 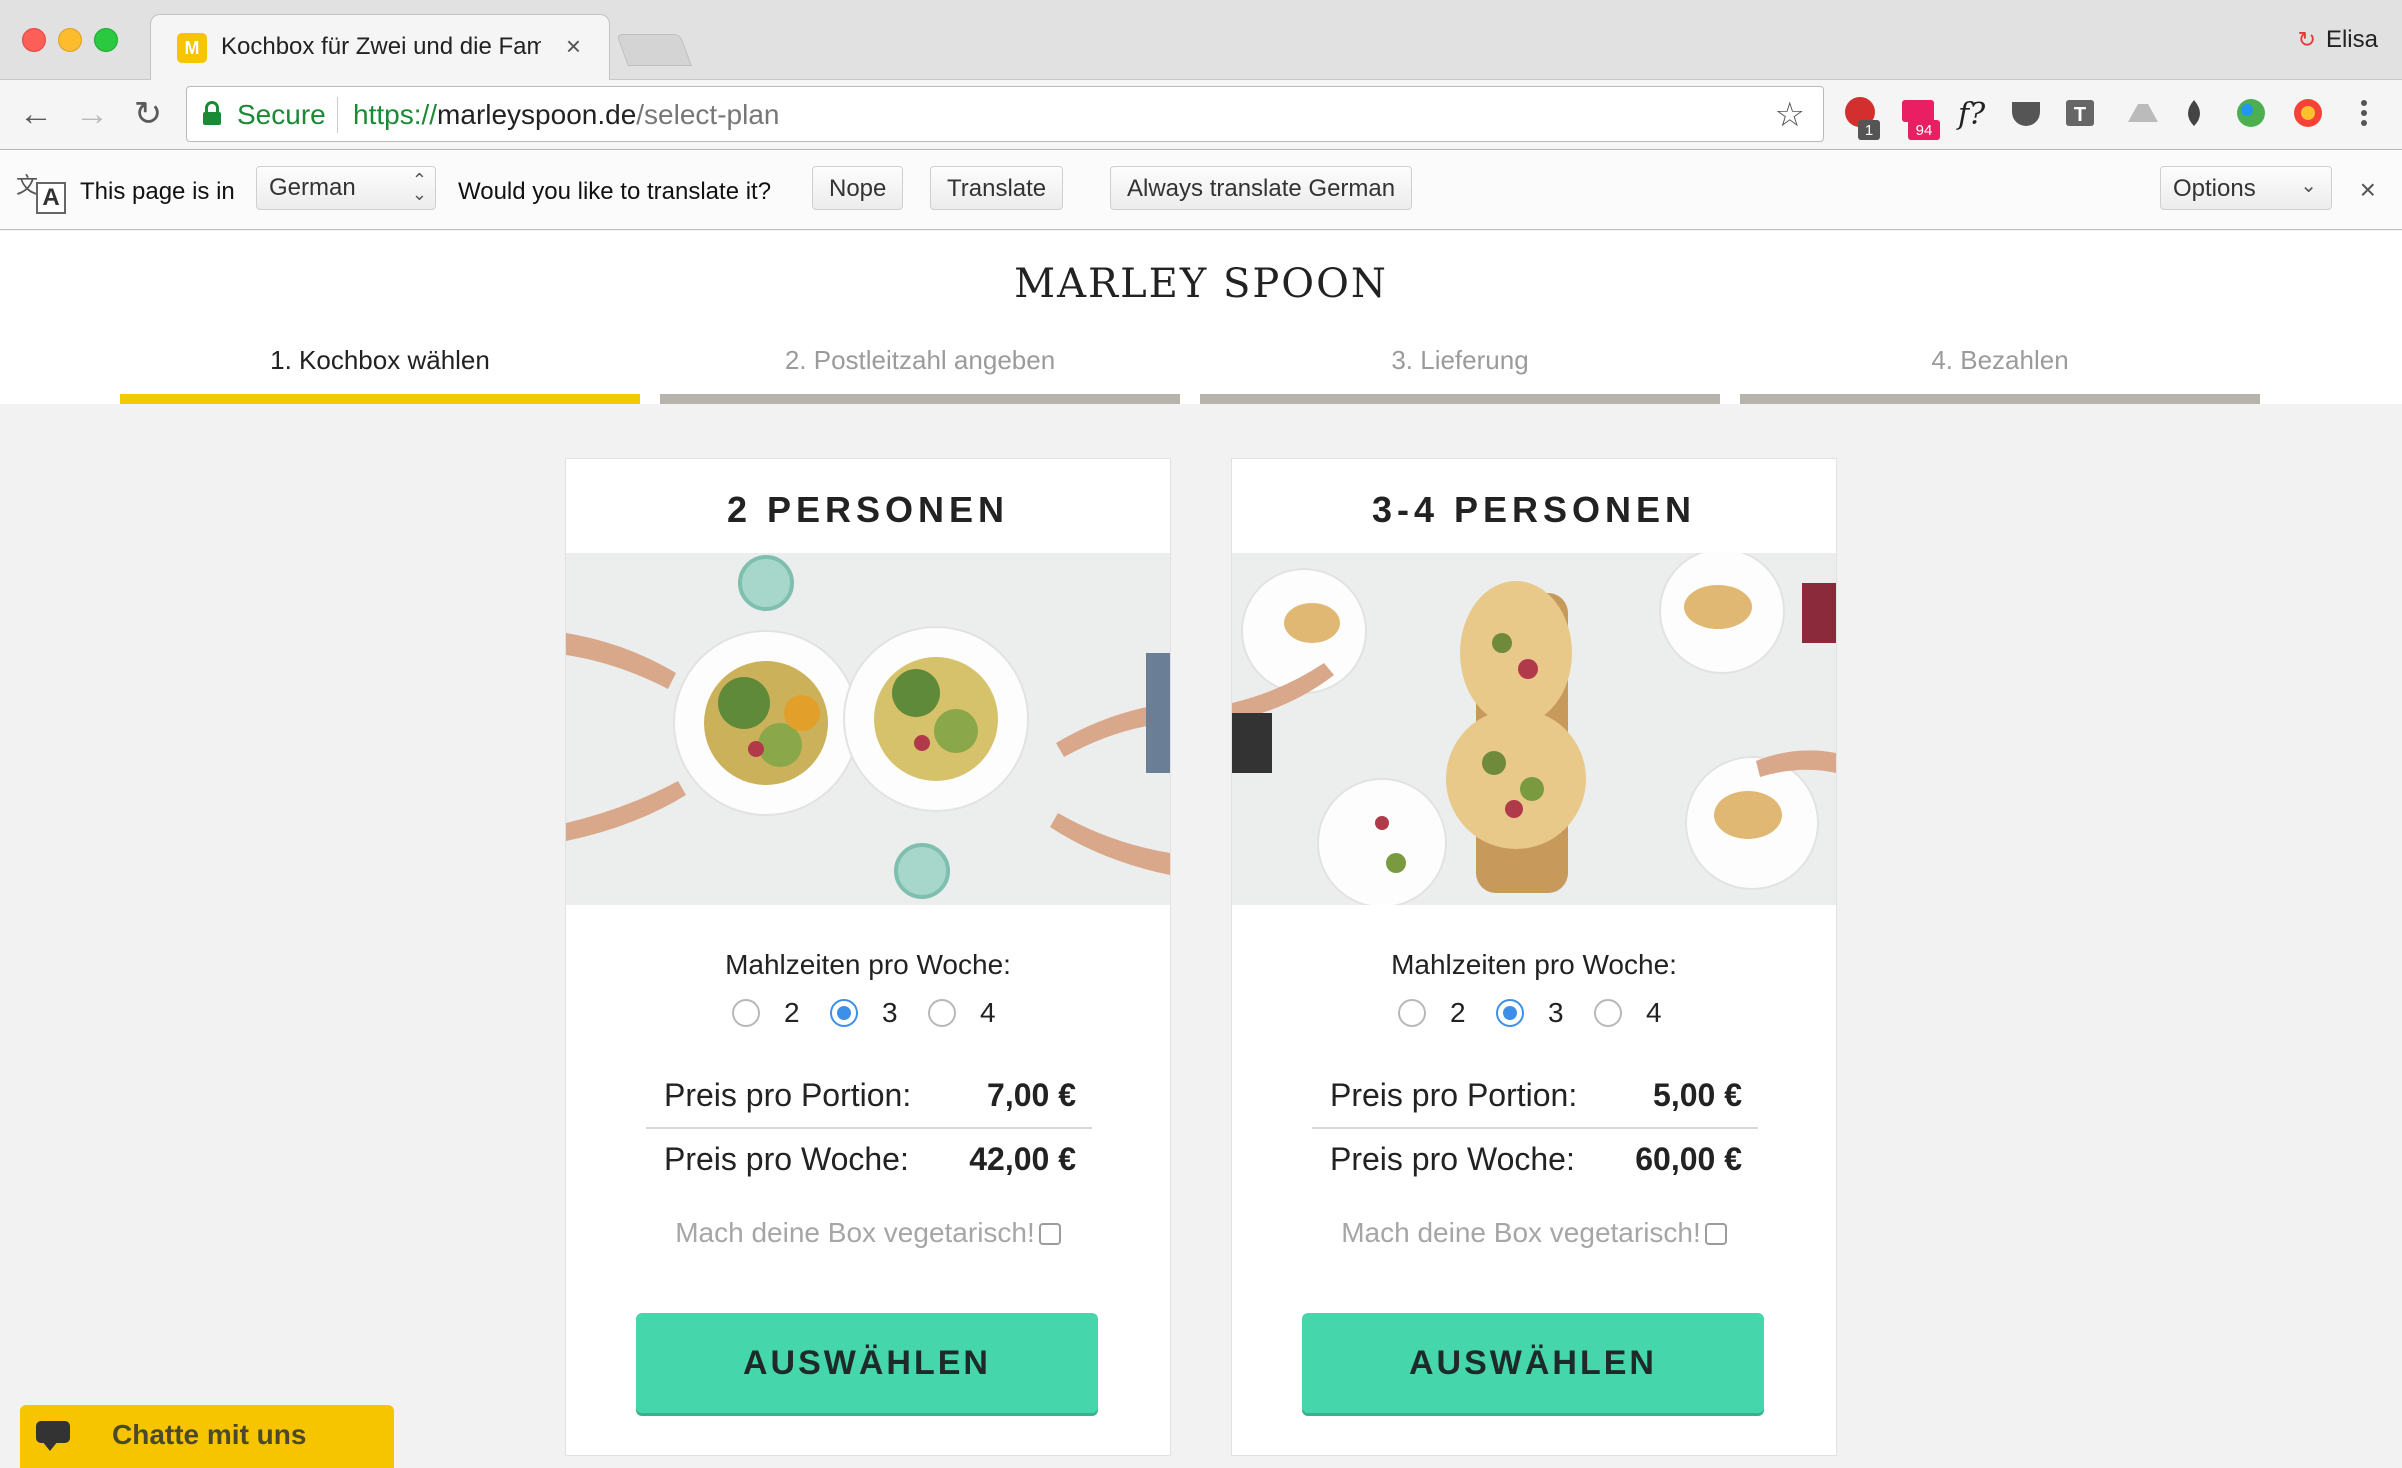 I want to click on url-text: https://marleyspoon.de/select-plan, so click(x=566, y=115).